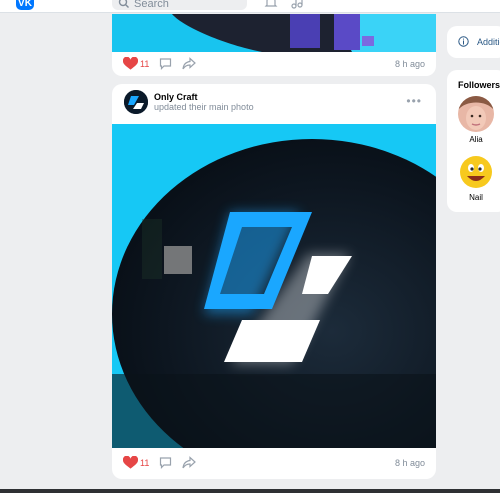 The height and width of the screenshot is (493, 500). Describe the element at coordinates (250, 6) in the screenshot. I see `top-bar: VK Search` at that location.